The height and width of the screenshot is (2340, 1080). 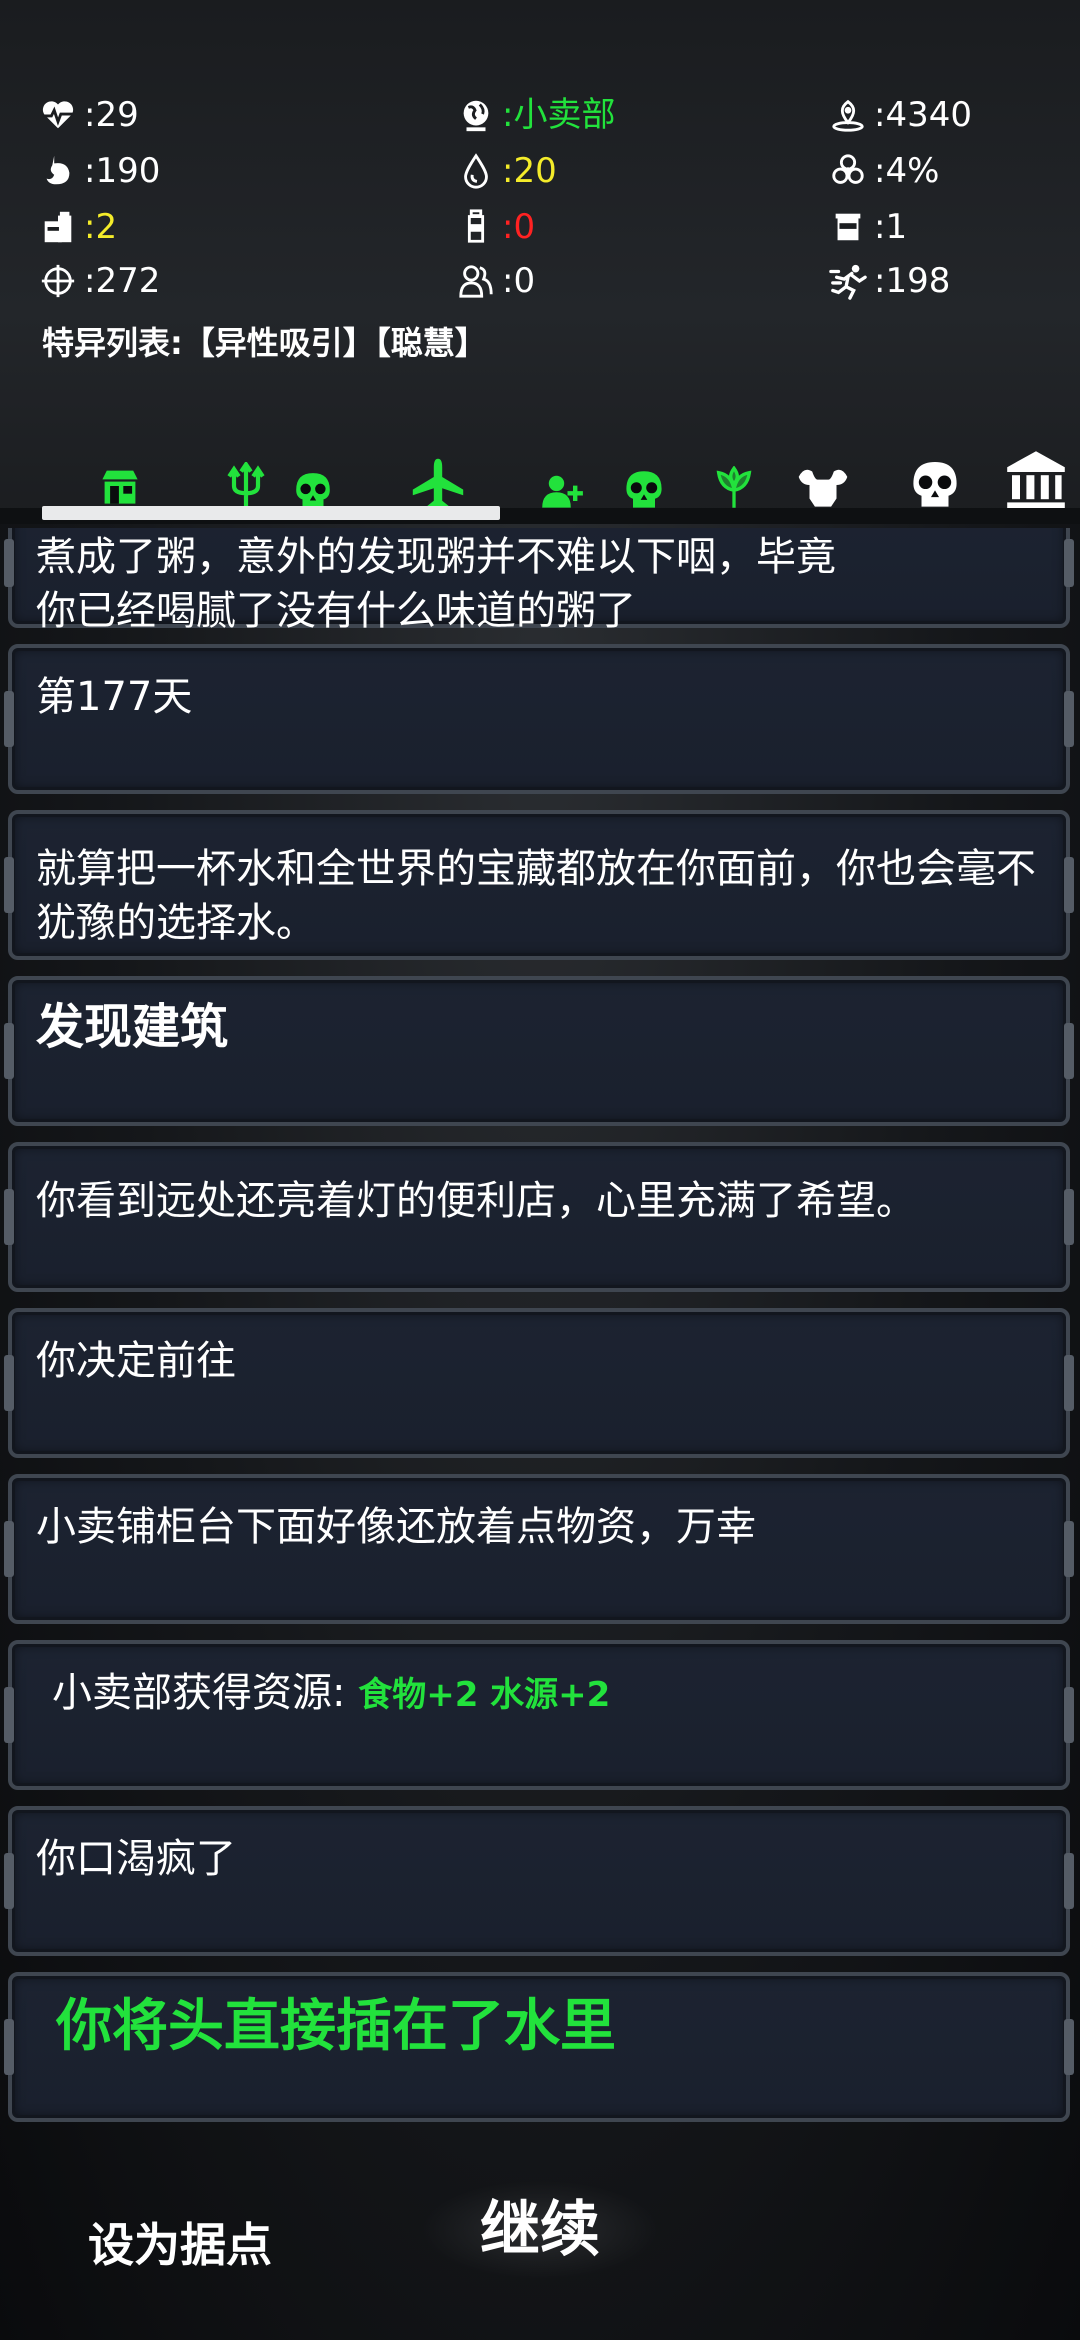 What do you see at coordinates (58, 171) in the screenshot?
I see `stomach-icon` at bounding box center [58, 171].